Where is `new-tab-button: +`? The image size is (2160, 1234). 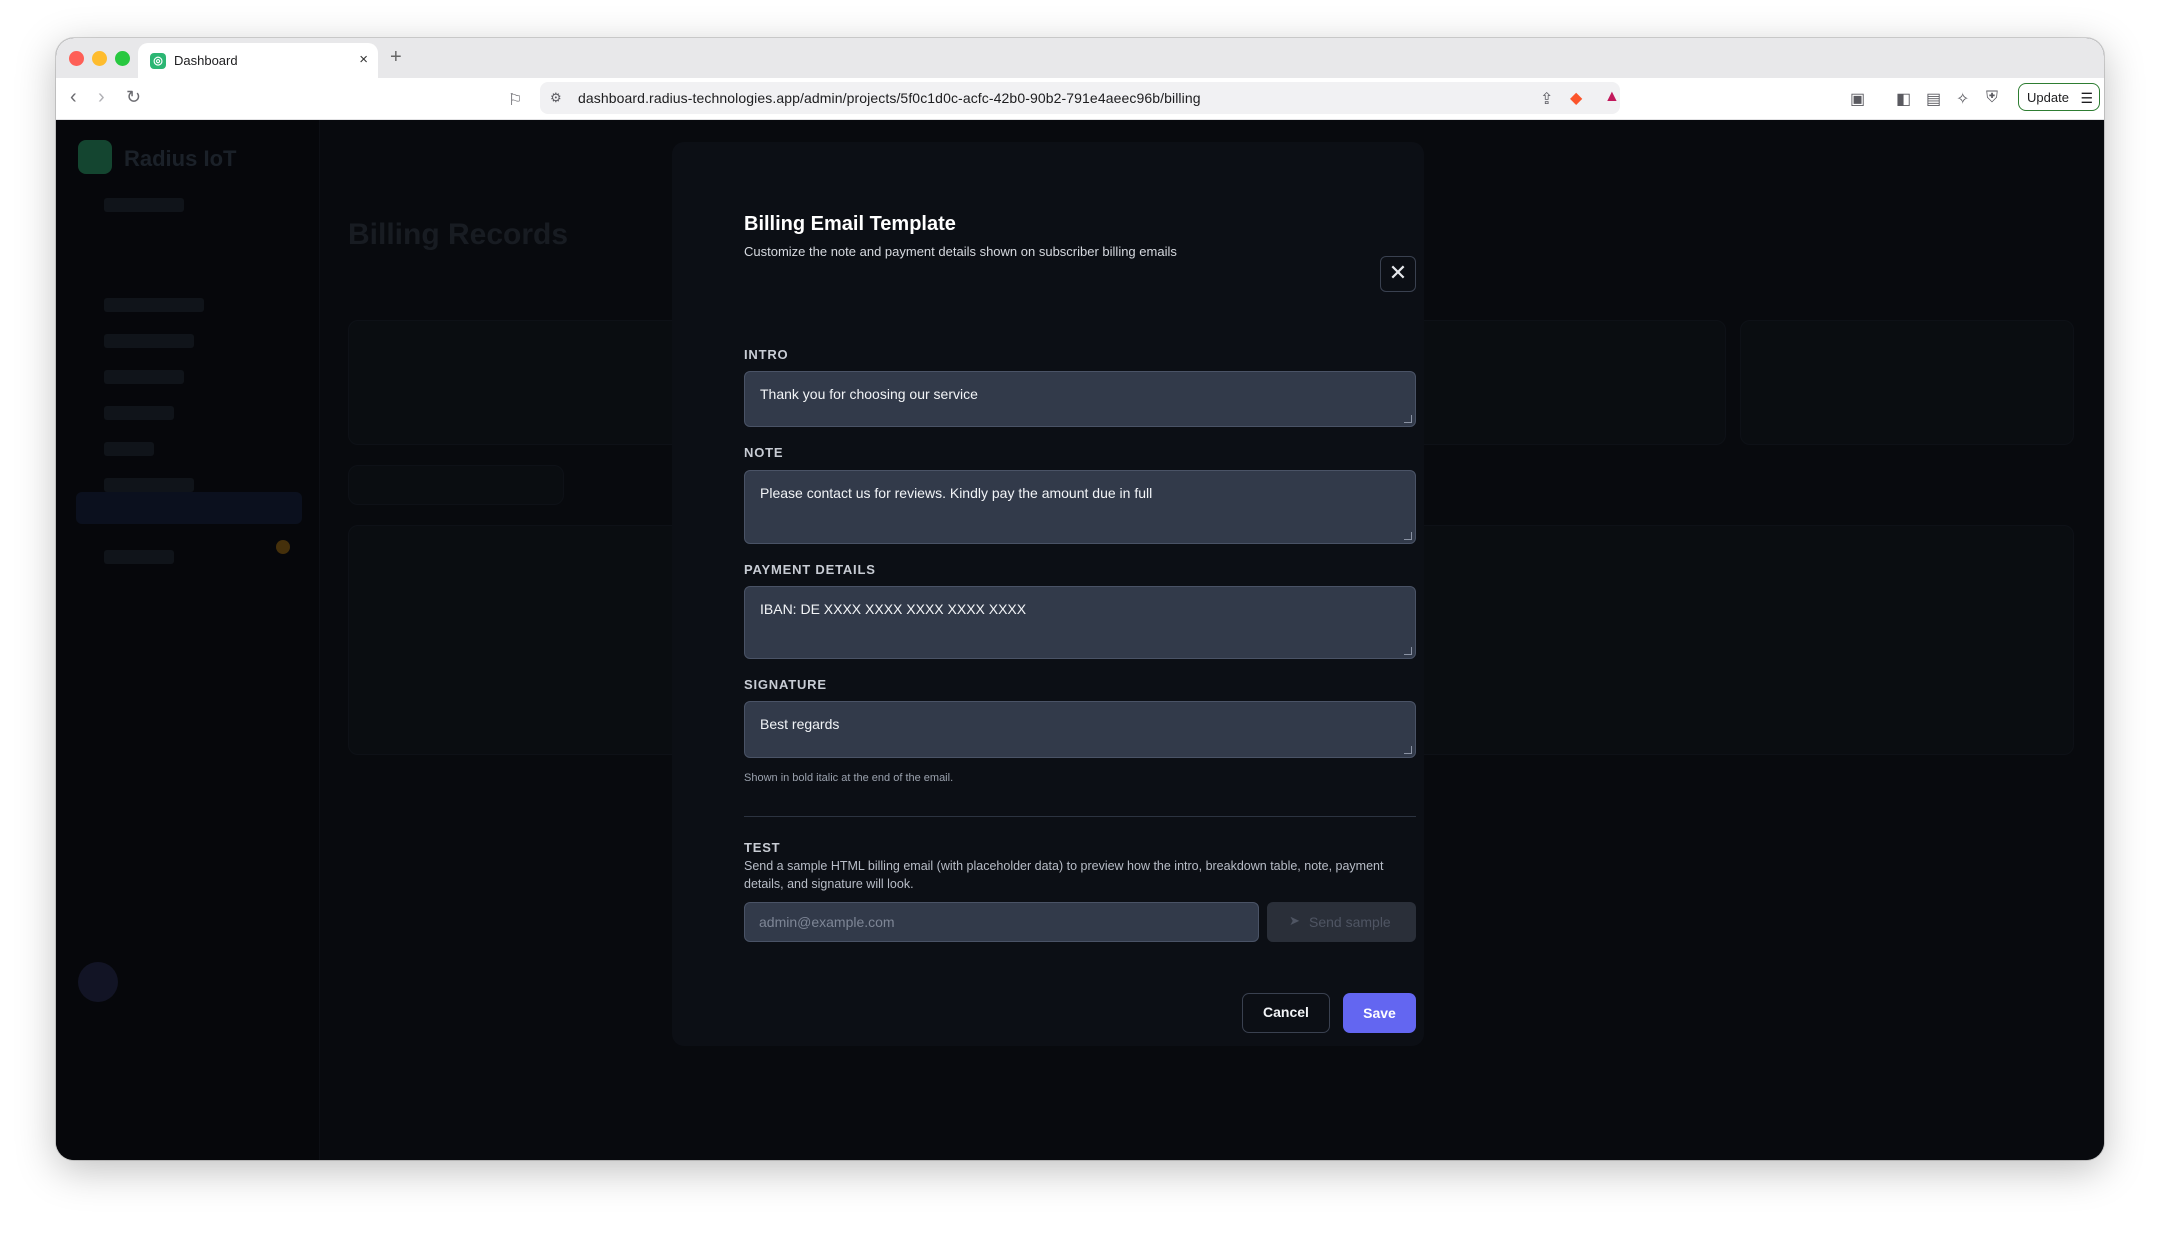 new-tab-button: + is located at coordinates (396, 57).